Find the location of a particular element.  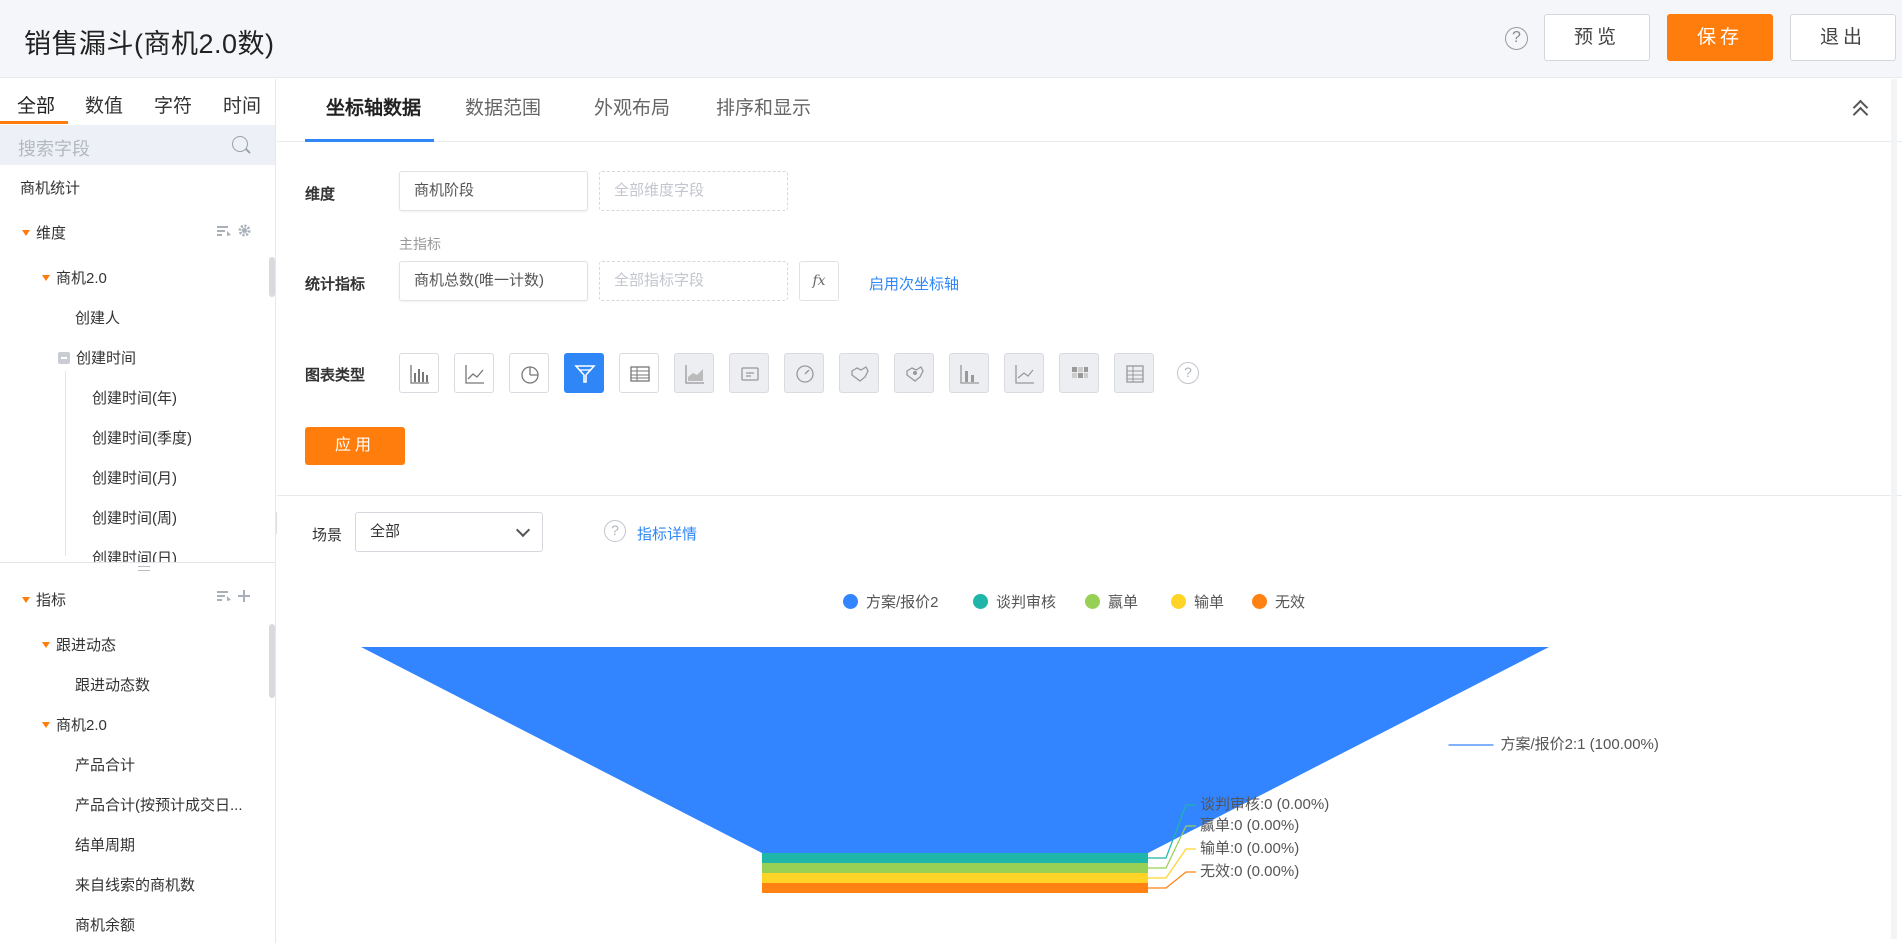

tab-data-range: 数据范围 is located at coordinates (503, 106).